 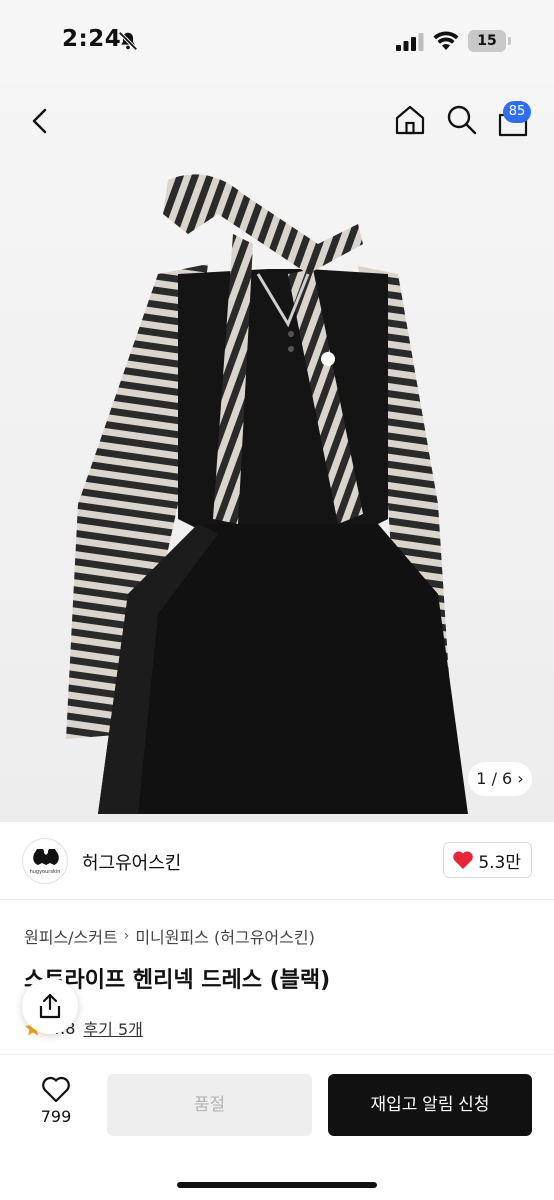 I want to click on brand-like-count: 5.3만, so click(x=499, y=862).